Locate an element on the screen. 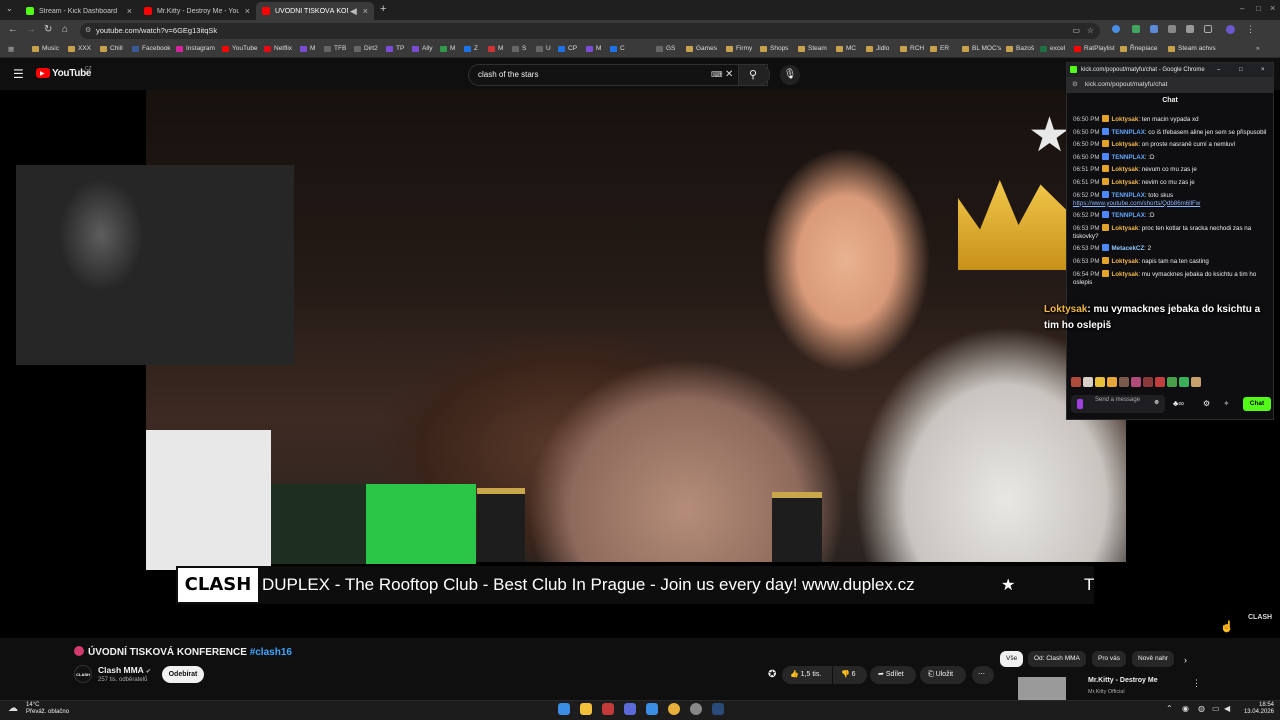  points-icon: ♣∞ is located at coordinates (1178, 403).